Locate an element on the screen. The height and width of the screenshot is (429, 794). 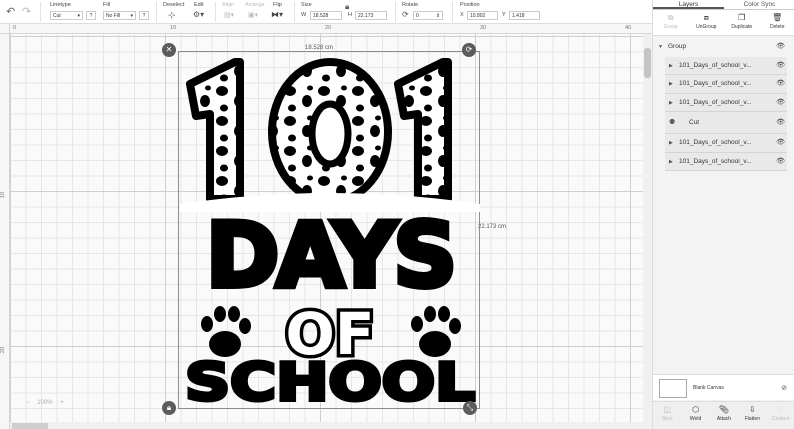
y-label: Y is located at coordinates (504, 15).